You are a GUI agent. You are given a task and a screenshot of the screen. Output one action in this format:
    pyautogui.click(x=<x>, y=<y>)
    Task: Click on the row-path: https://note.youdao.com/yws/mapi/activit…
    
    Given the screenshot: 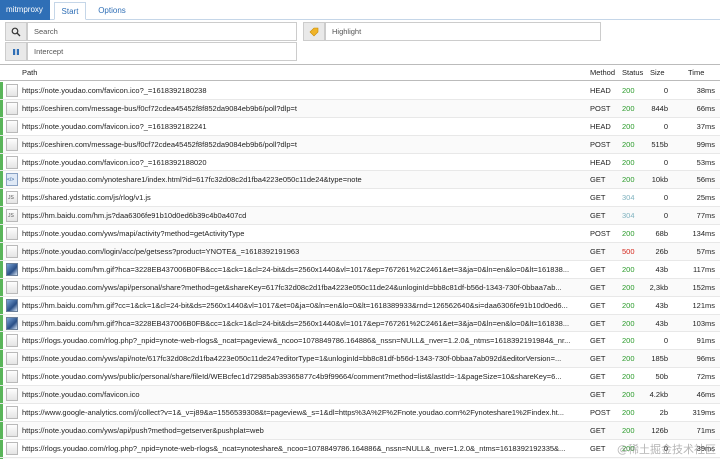 What is the action you would take?
    pyautogui.click(x=133, y=234)
    